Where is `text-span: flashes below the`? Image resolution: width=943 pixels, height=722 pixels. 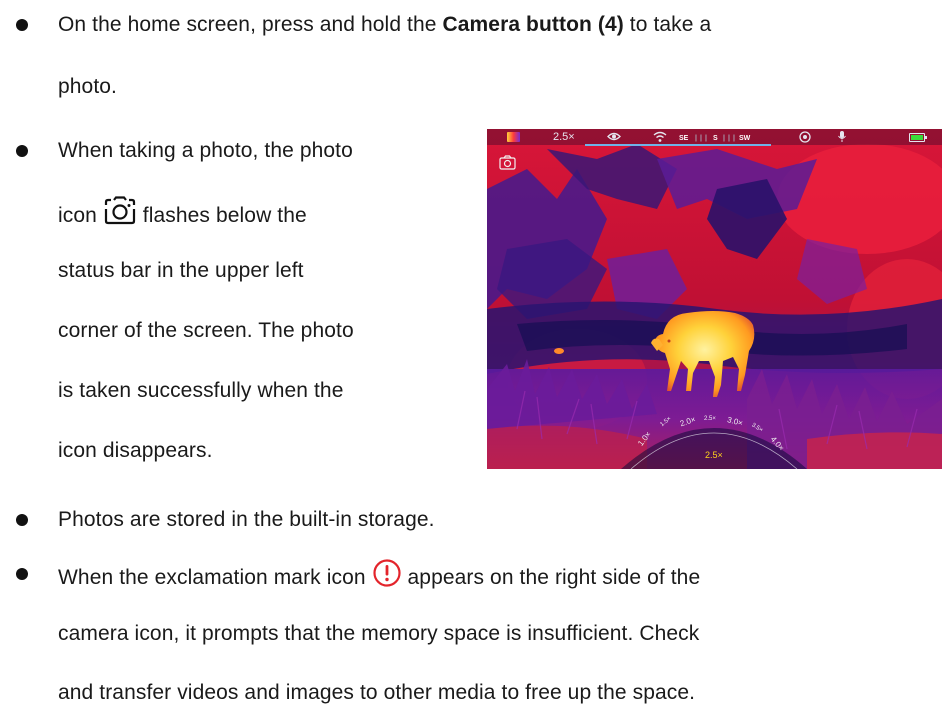
text-span: flashes below the is located at coordinates (224, 216).